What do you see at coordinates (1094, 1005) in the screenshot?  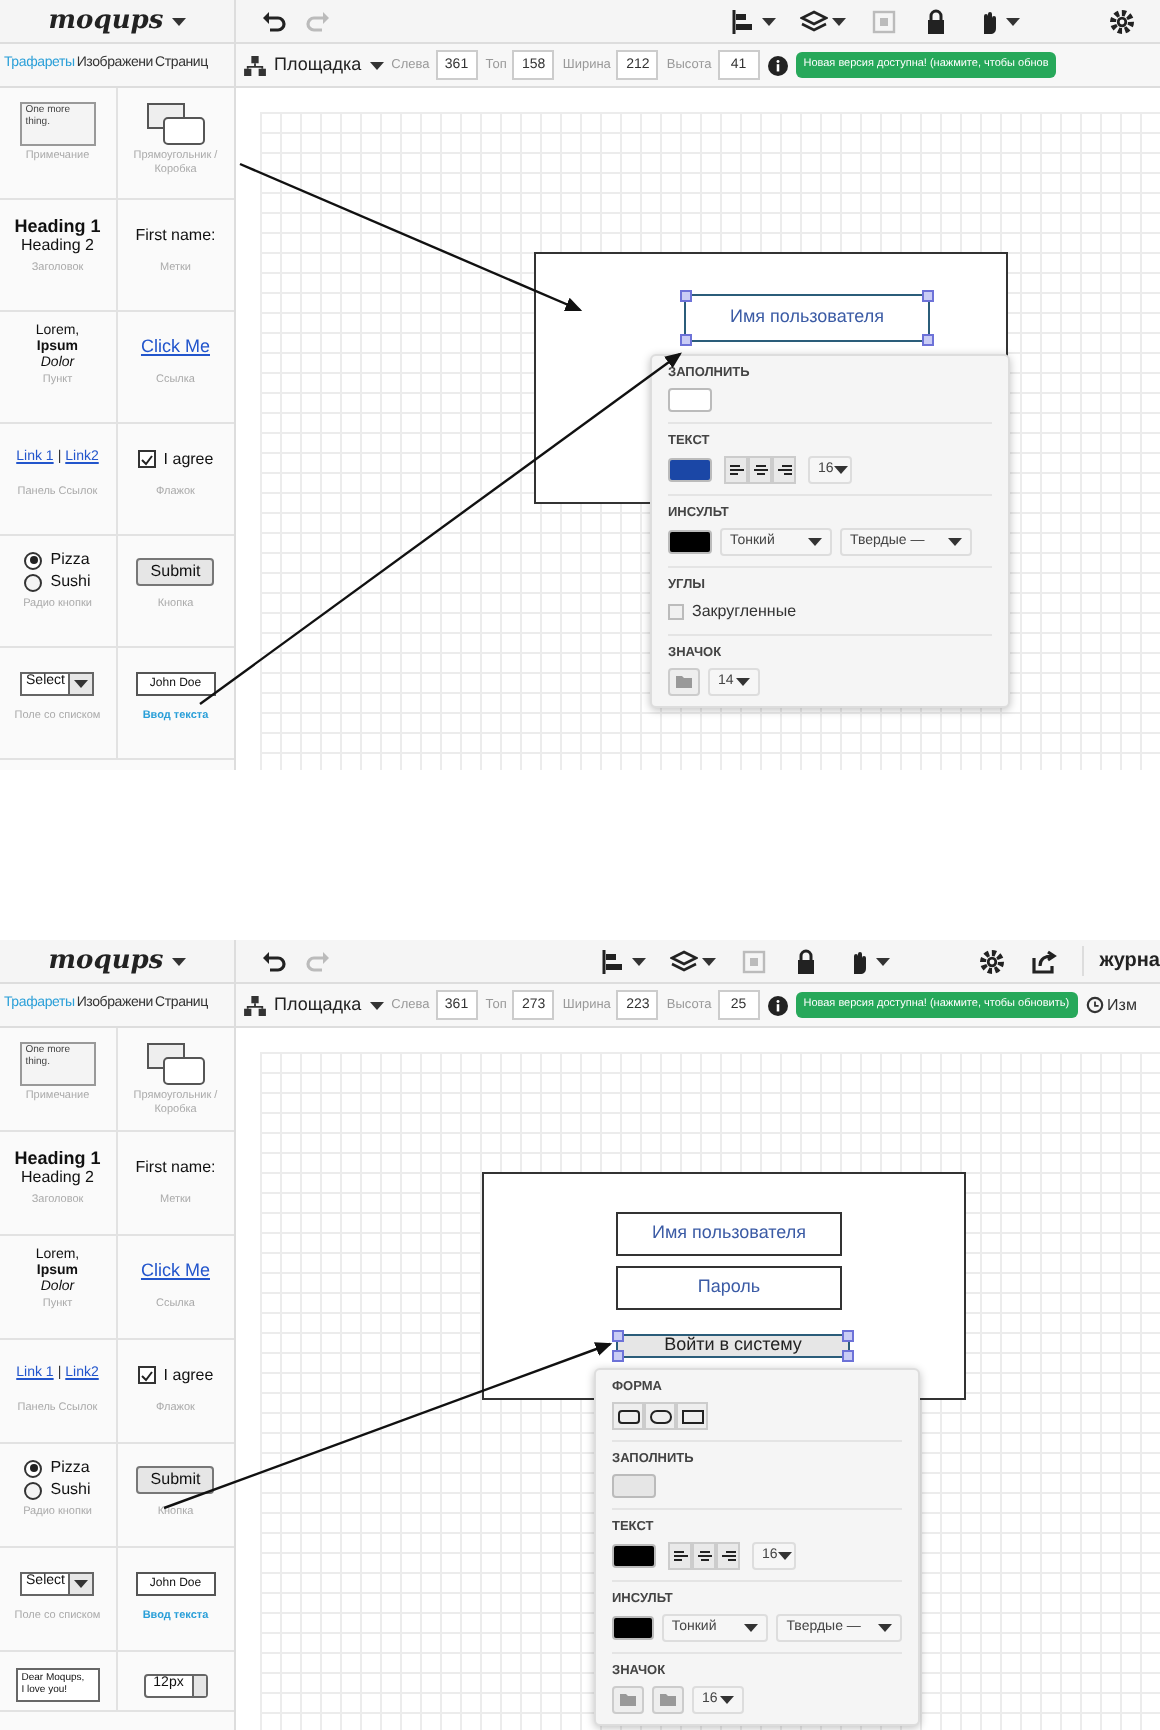 I see `history-icon` at bounding box center [1094, 1005].